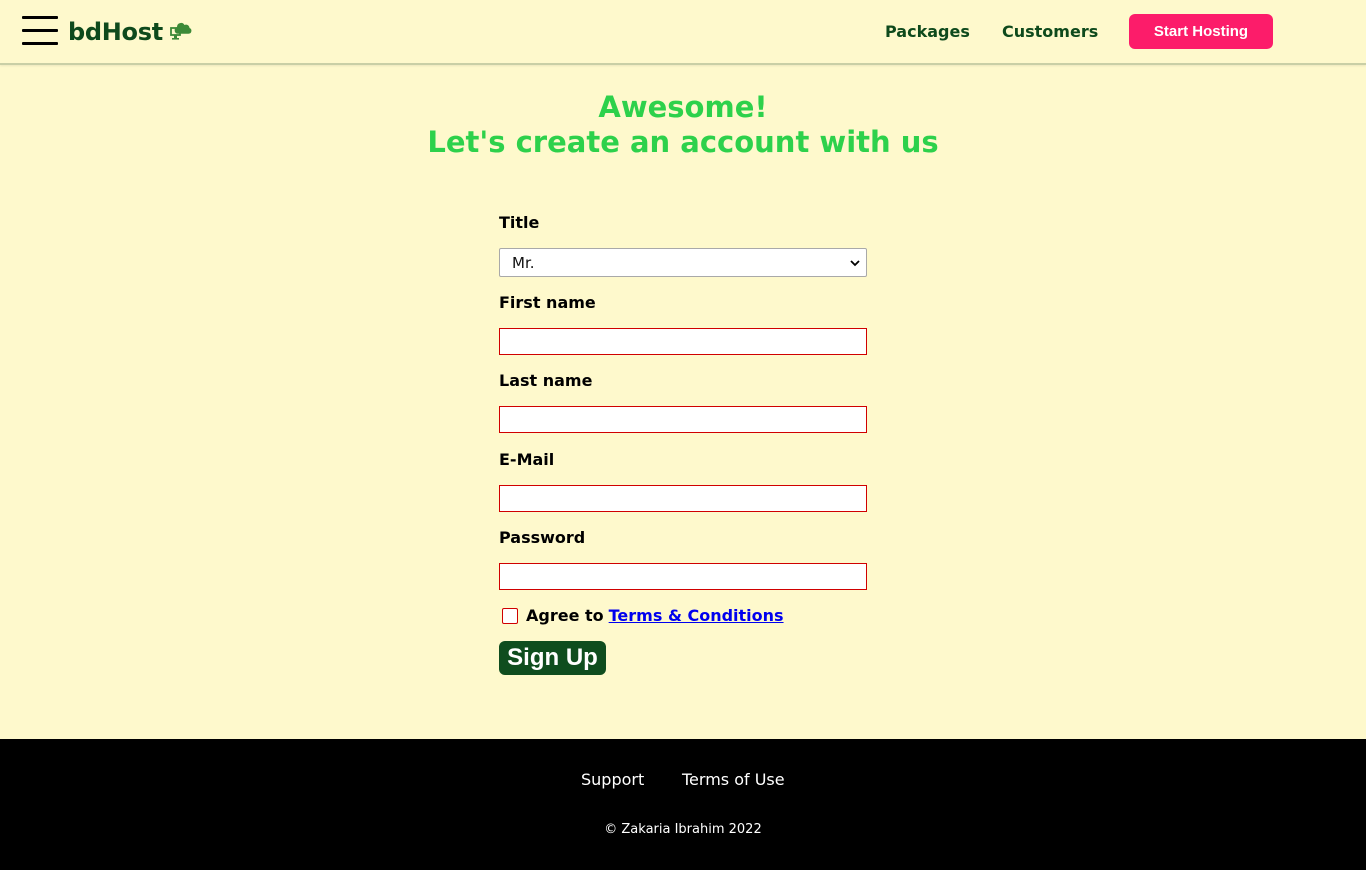  What do you see at coordinates (683, 32) in the screenshot?
I see `site-header: bdHost Packages Customers Start Hosting` at bounding box center [683, 32].